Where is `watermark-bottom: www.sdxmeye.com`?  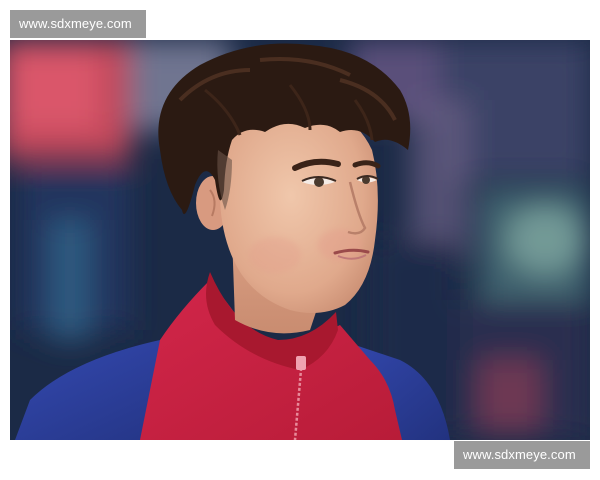 watermark-bottom: www.sdxmeye.com is located at coordinates (522, 455).